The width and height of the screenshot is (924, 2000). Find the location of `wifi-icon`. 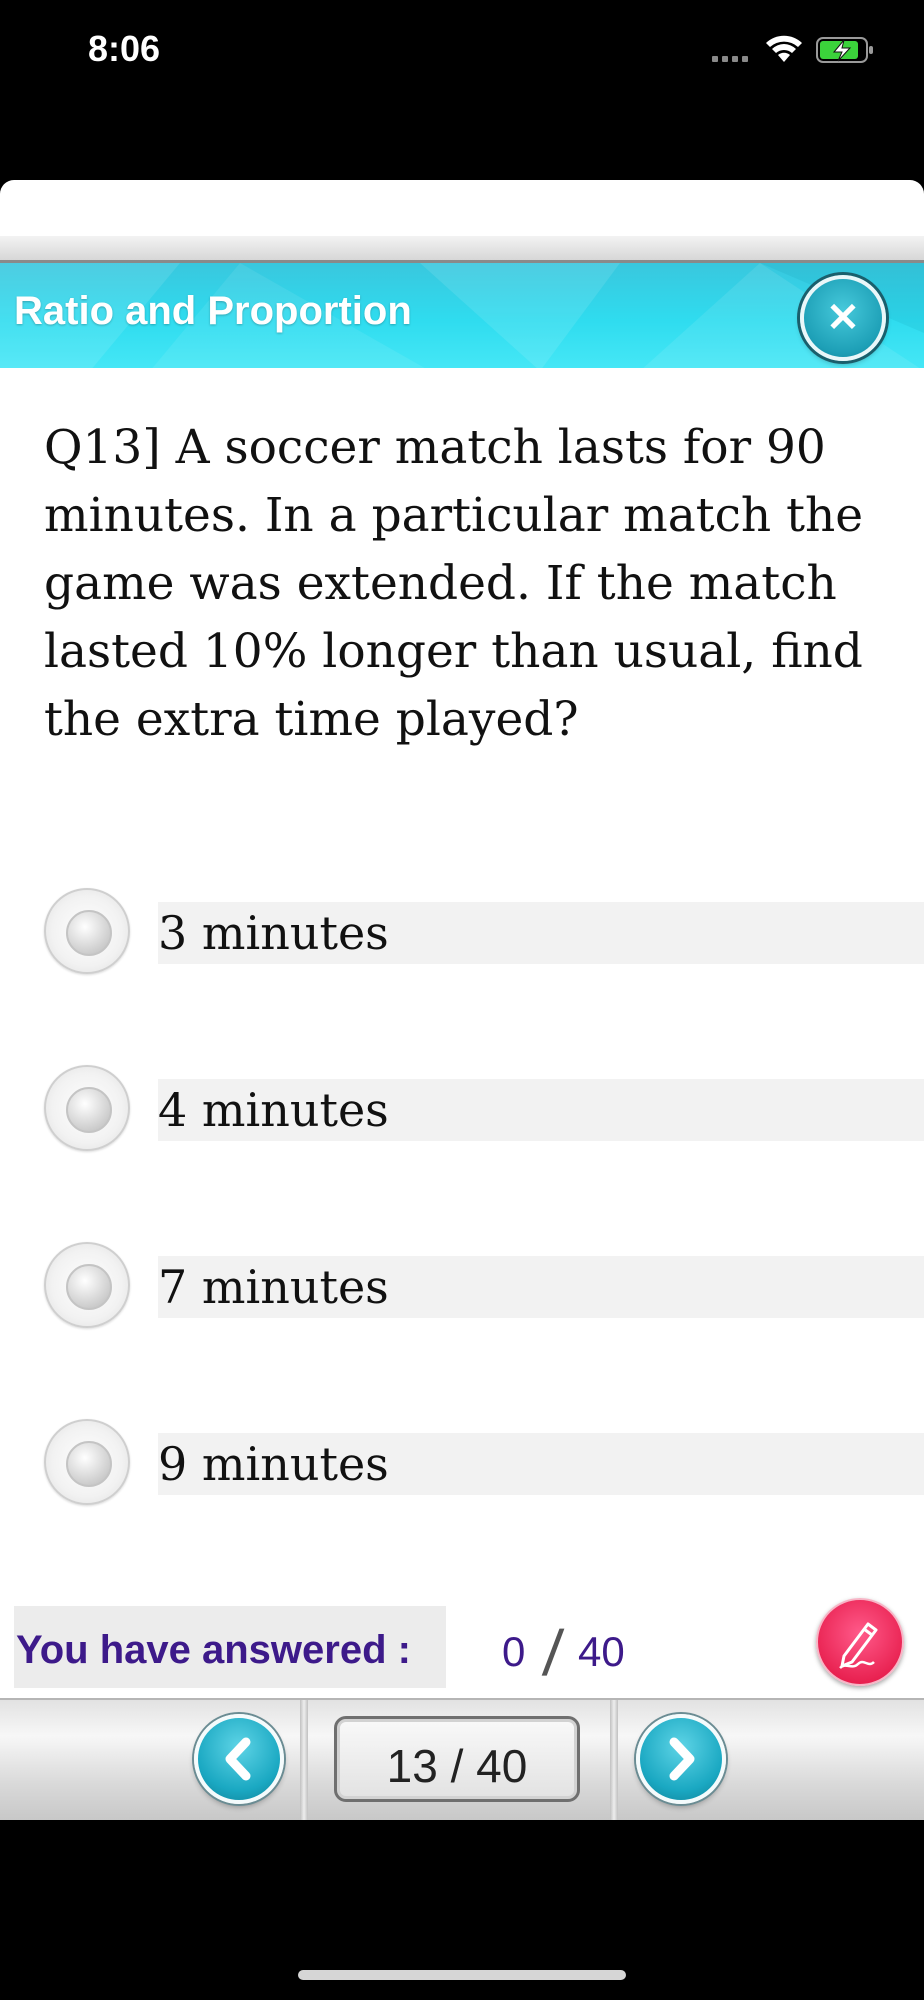

wifi-icon is located at coordinates (784, 48).